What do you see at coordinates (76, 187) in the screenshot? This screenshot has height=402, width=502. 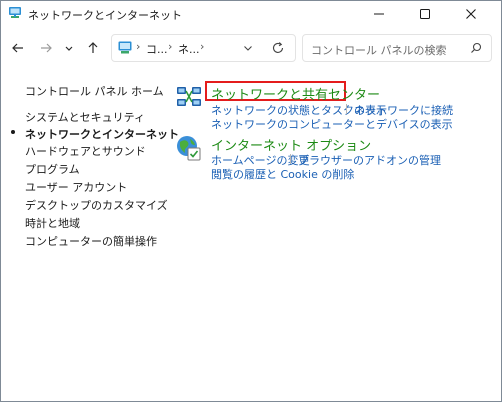 I see `sidebar-item-user-accounts: ユーザー アカウント` at bounding box center [76, 187].